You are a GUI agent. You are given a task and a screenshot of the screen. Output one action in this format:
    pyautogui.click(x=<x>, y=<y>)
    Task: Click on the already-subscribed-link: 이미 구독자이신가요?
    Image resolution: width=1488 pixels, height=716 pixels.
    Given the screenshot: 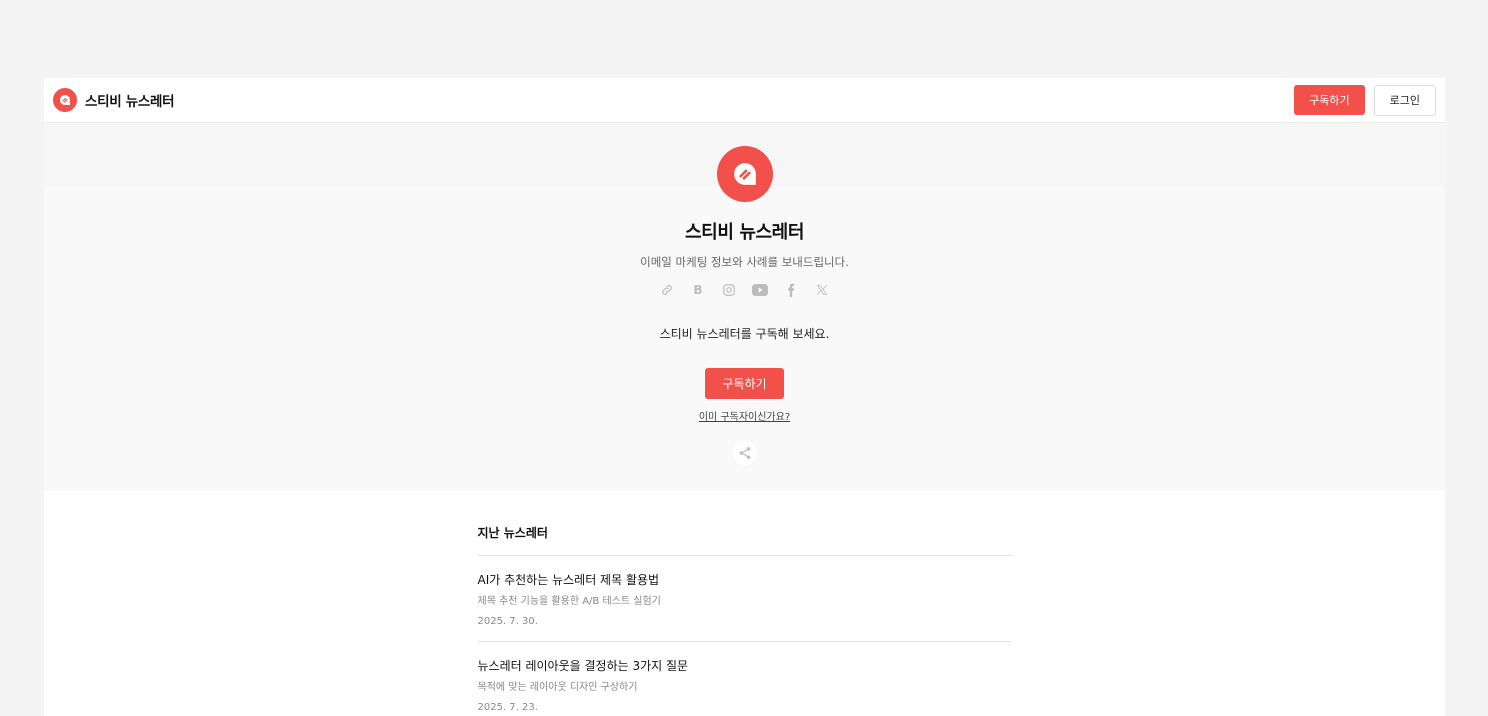 What is the action you would take?
    pyautogui.click(x=744, y=415)
    